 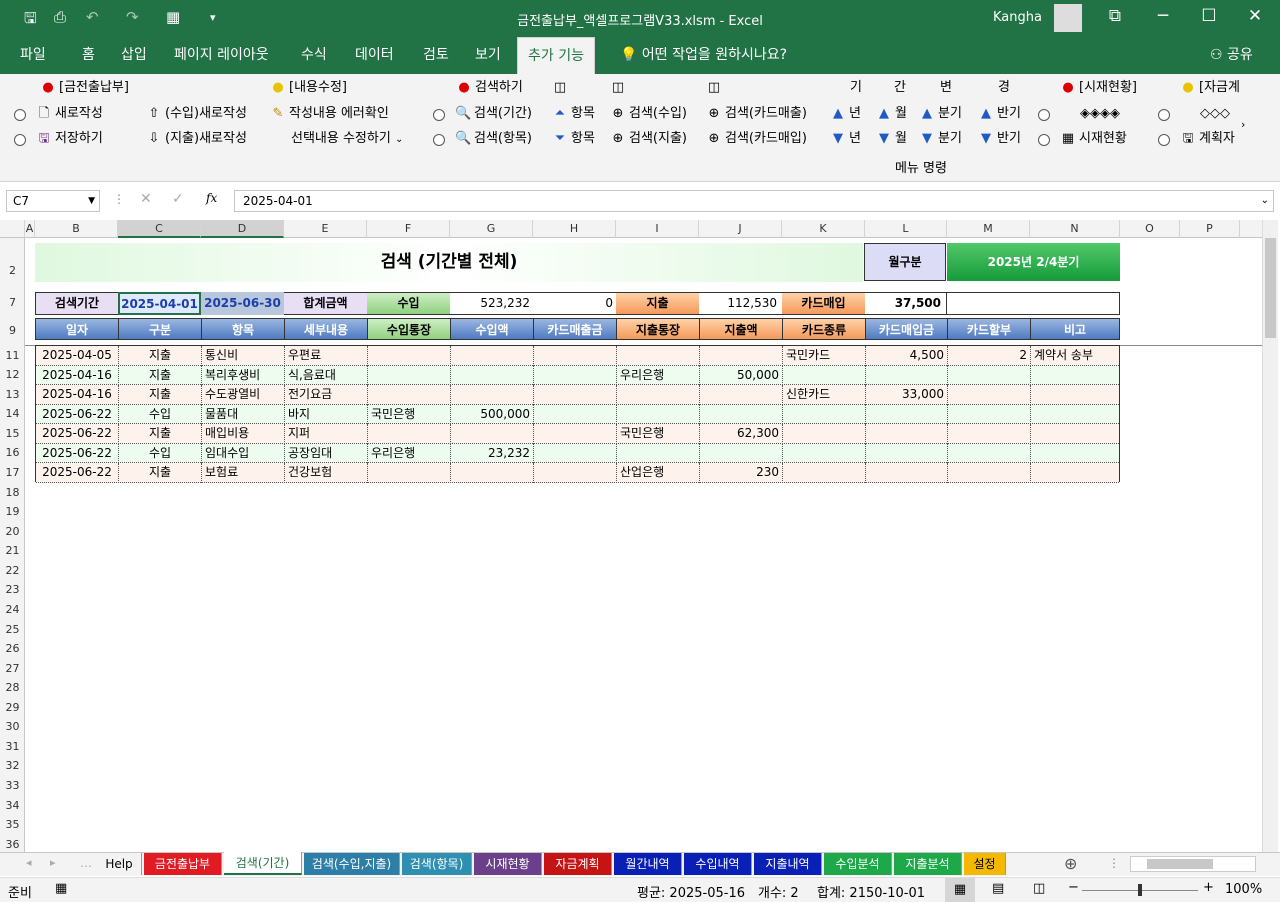 I want to click on tab-home: 홈, so click(x=88, y=55).